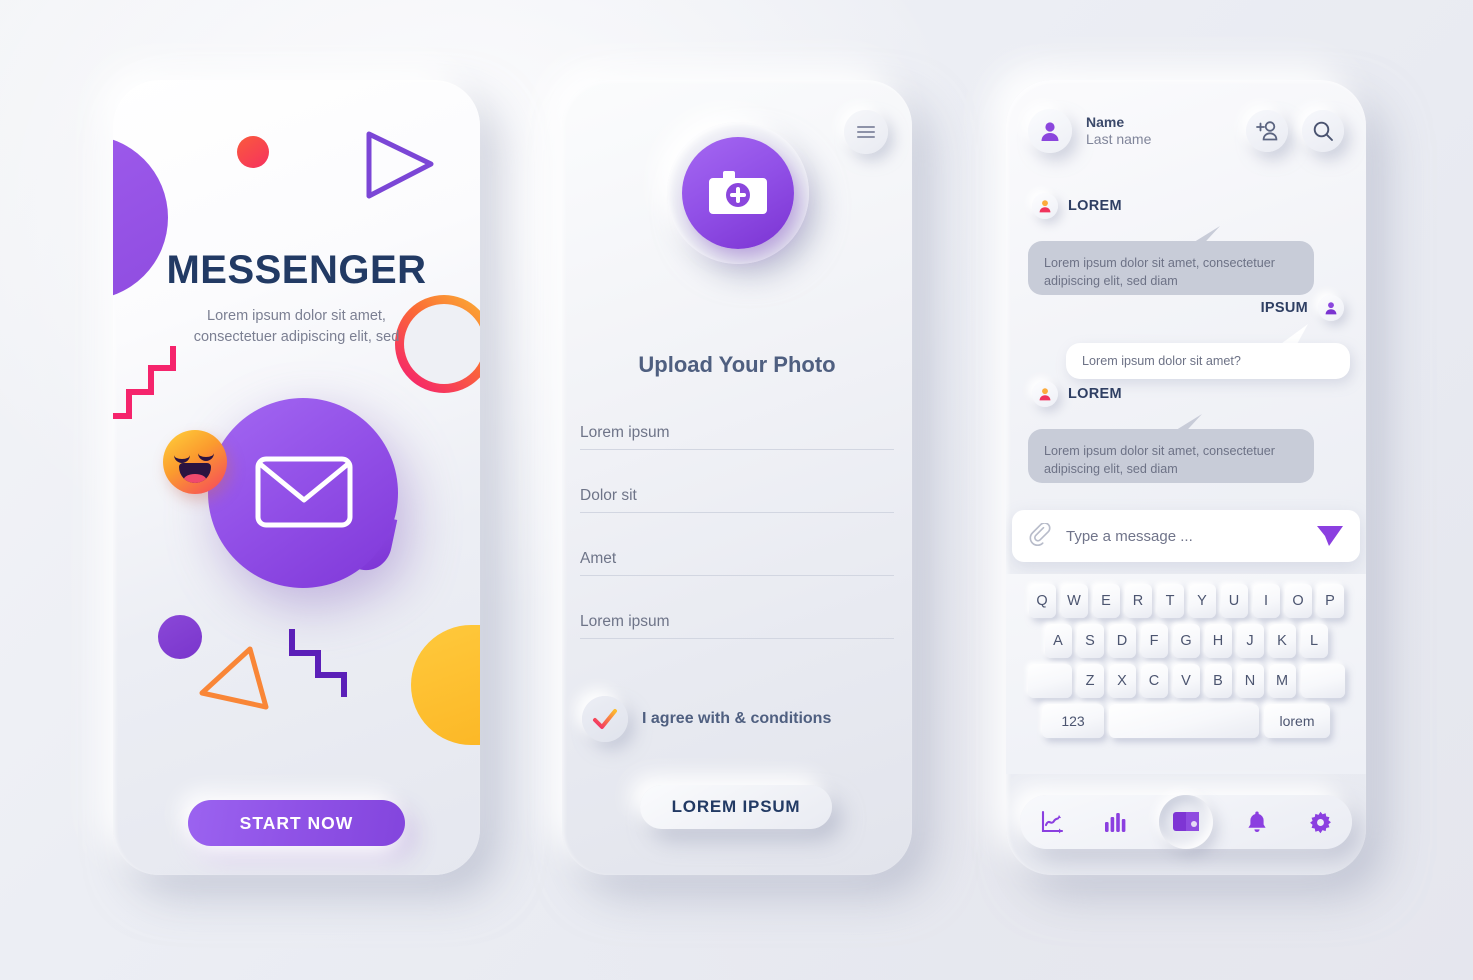  What do you see at coordinates (737, 493) in the screenshot?
I see `input-field-2: Dolor sit` at bounding box center [737, 493].